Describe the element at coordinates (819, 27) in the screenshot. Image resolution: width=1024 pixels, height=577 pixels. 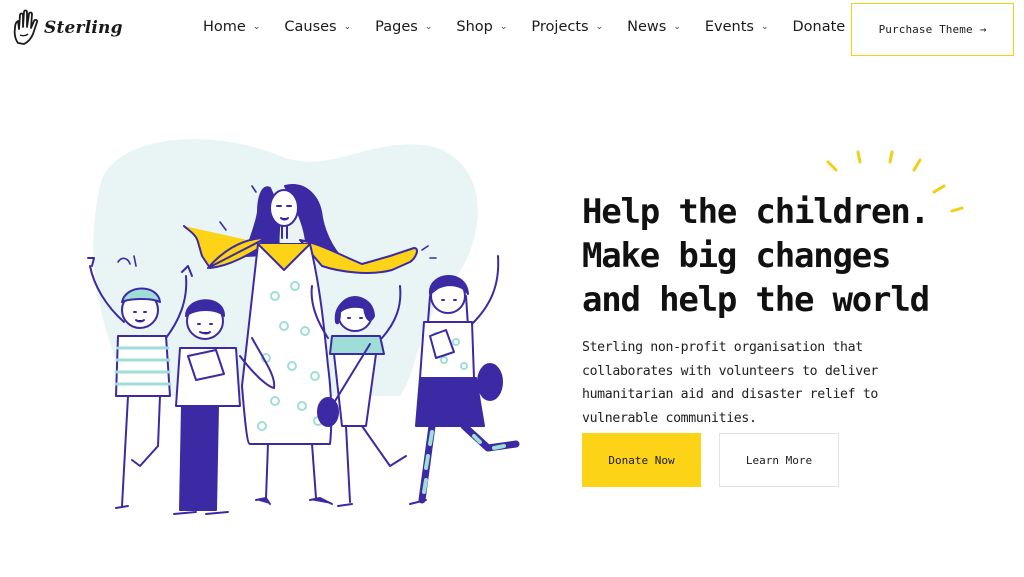
I see `nav-label: Donate` at that location.